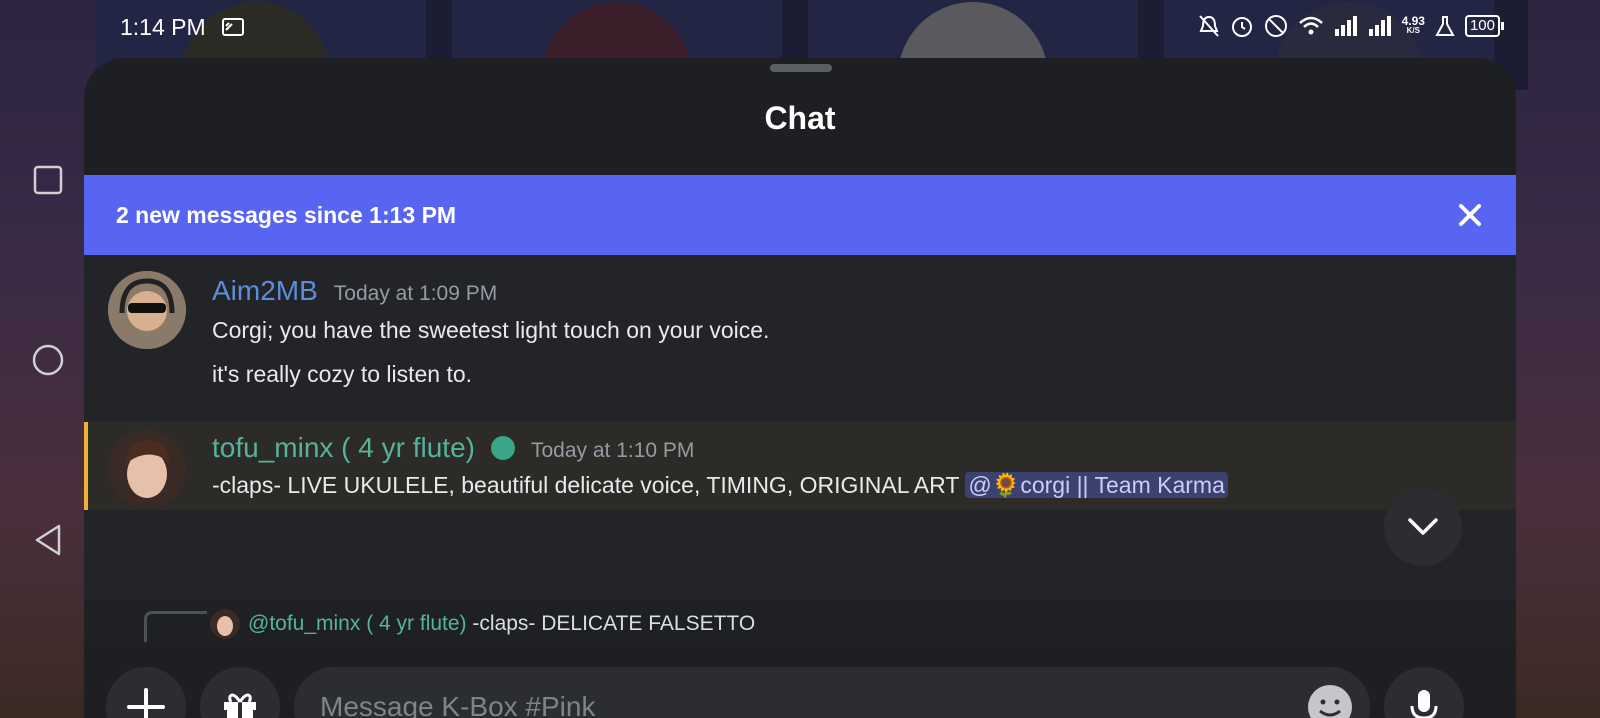 The height and width of the screenshot is (718, 1600). Describe the element at coordinates (1275, 26) in the screenshot. I see `do-not-disturb-icon` at that location.